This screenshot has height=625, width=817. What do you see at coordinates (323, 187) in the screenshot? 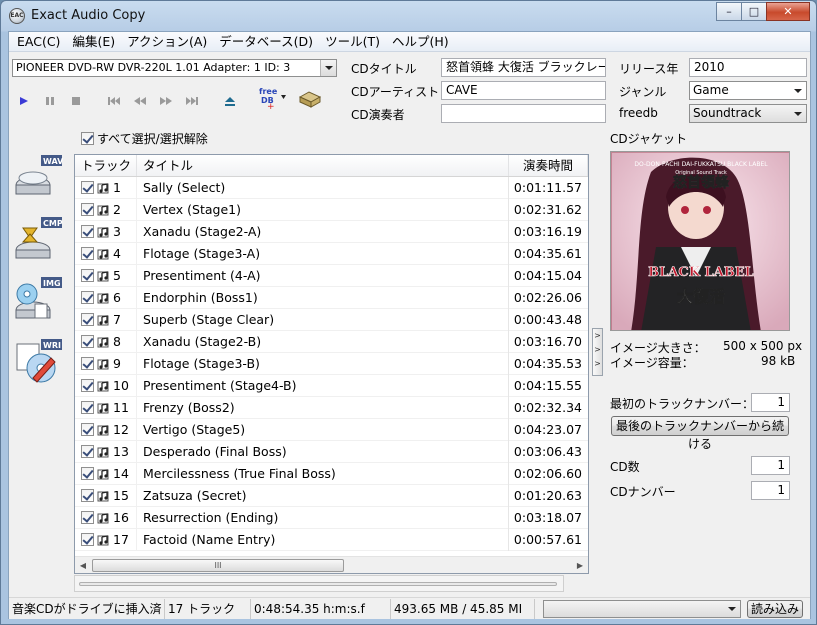
I see `track-title: Sally (Select)` at bounding box center [323, 187].